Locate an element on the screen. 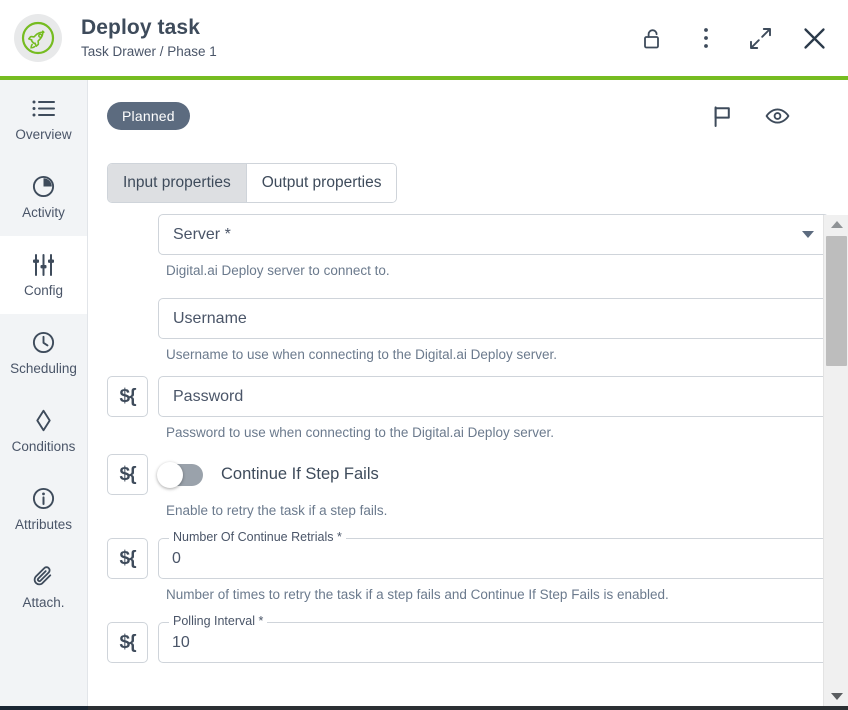  list-icon is located at coordinates (43, 109).